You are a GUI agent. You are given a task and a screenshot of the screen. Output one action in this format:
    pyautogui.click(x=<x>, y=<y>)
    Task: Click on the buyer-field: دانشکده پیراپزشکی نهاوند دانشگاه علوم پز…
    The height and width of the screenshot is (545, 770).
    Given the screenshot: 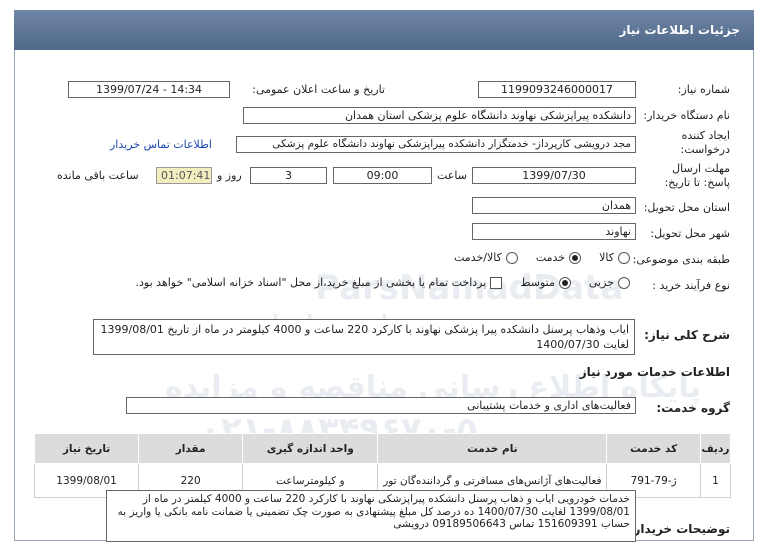 What is the action you would take?
    pyautogui.click(x=439, y=115)
    